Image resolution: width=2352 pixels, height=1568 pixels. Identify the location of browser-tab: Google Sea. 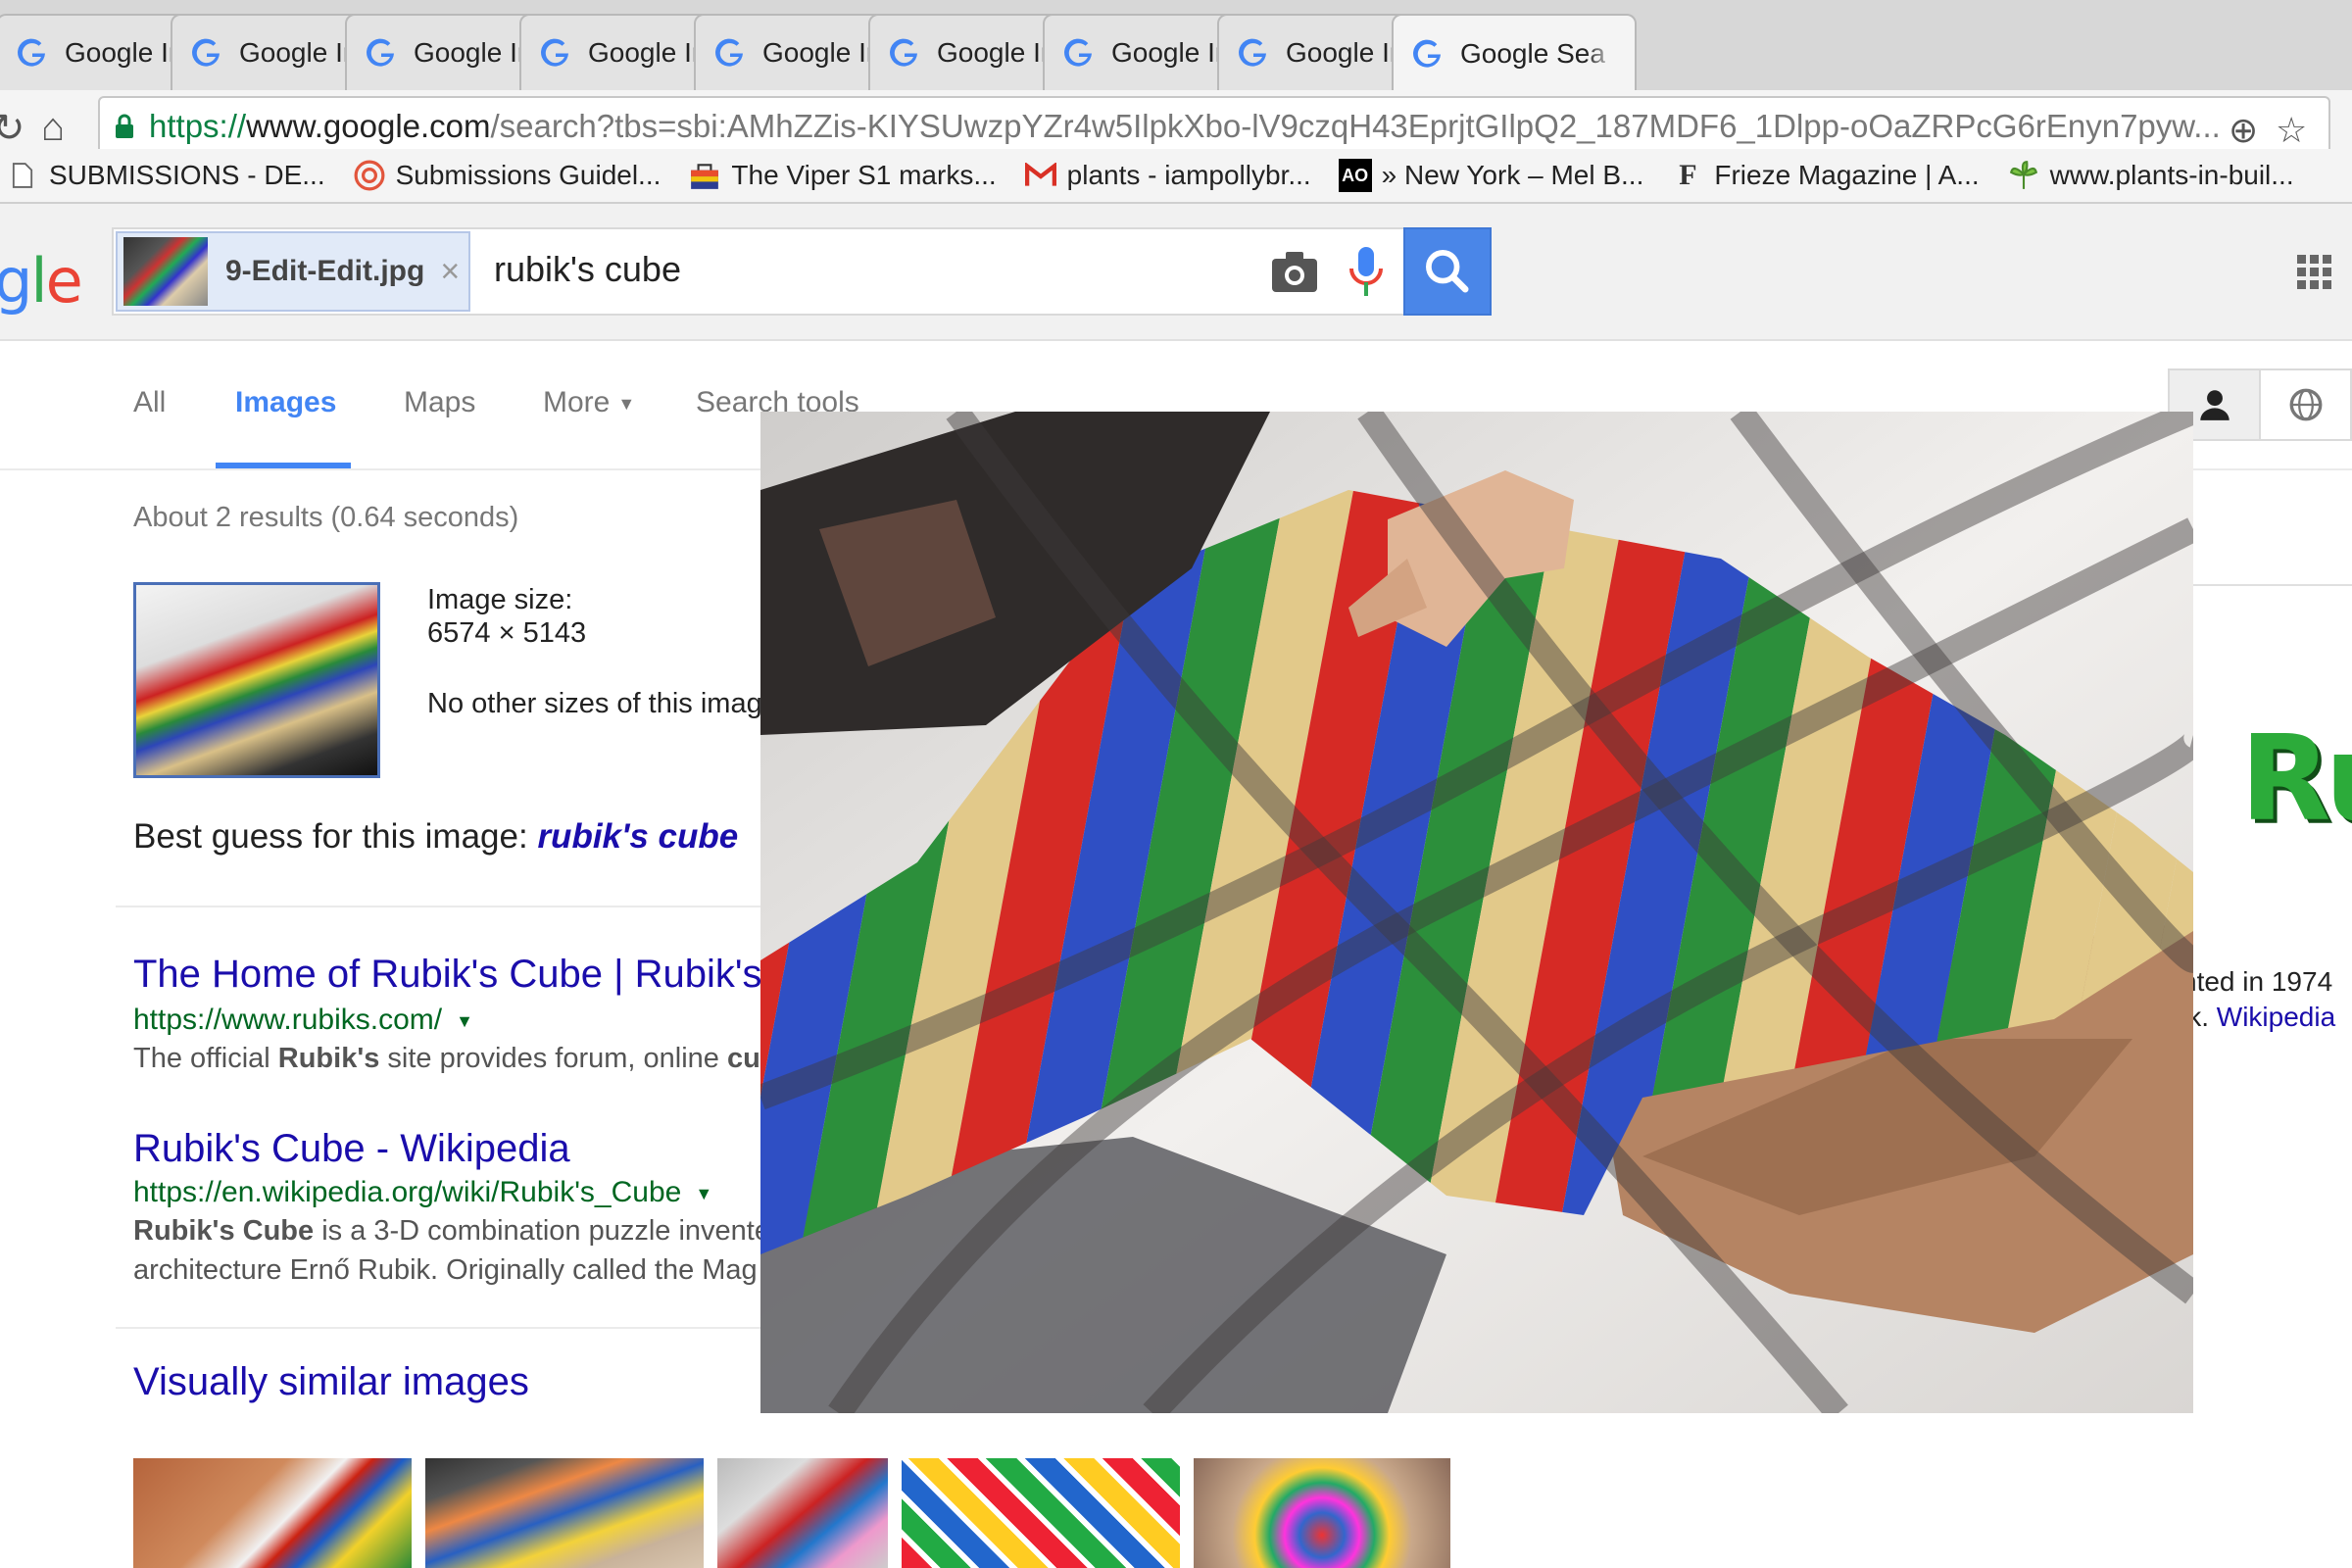
(1514, 52).